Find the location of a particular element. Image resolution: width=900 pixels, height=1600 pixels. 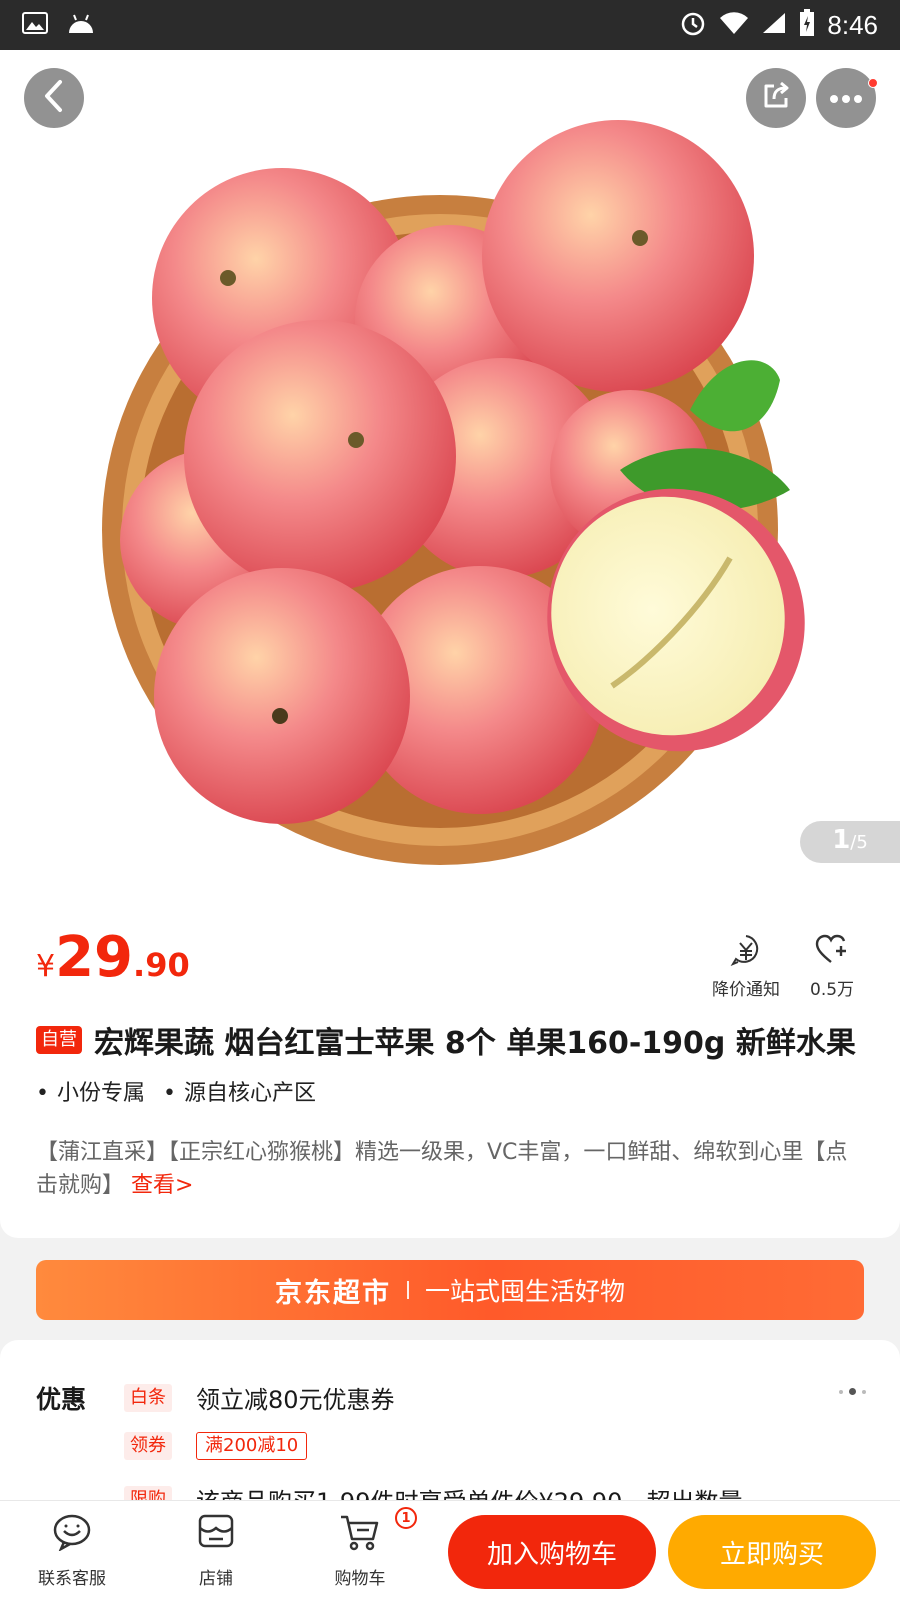

store-label: 店铺 is located at coordinates (216, 1579).